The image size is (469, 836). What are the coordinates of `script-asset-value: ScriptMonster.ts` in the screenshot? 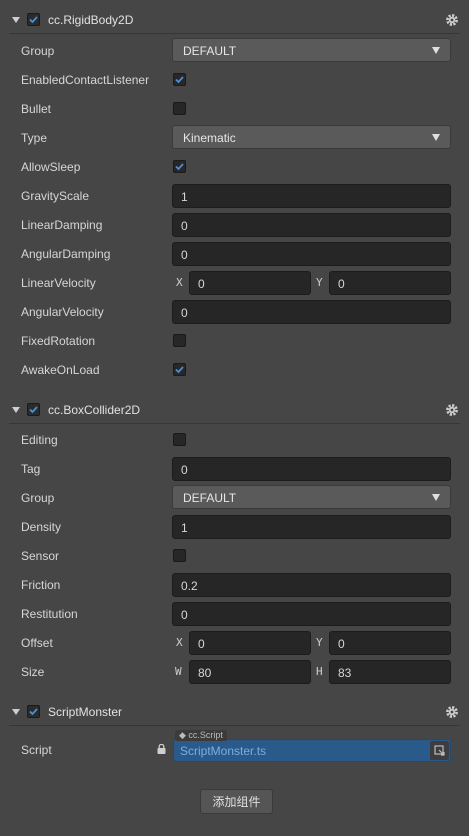 It's located at (223, 751).